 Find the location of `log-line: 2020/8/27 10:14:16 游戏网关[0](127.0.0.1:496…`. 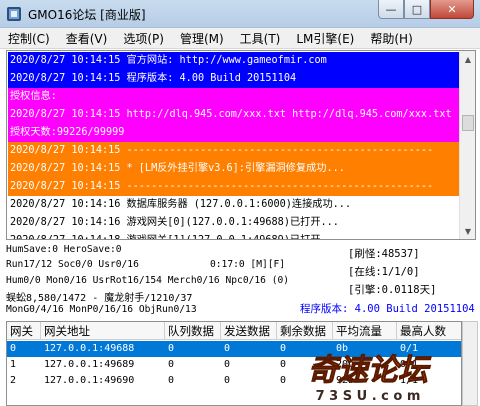

log-line: 2020/8/27 10:14:16 游戏网关[0](127.0.0.1:496… is located at coordinates (174, 222).